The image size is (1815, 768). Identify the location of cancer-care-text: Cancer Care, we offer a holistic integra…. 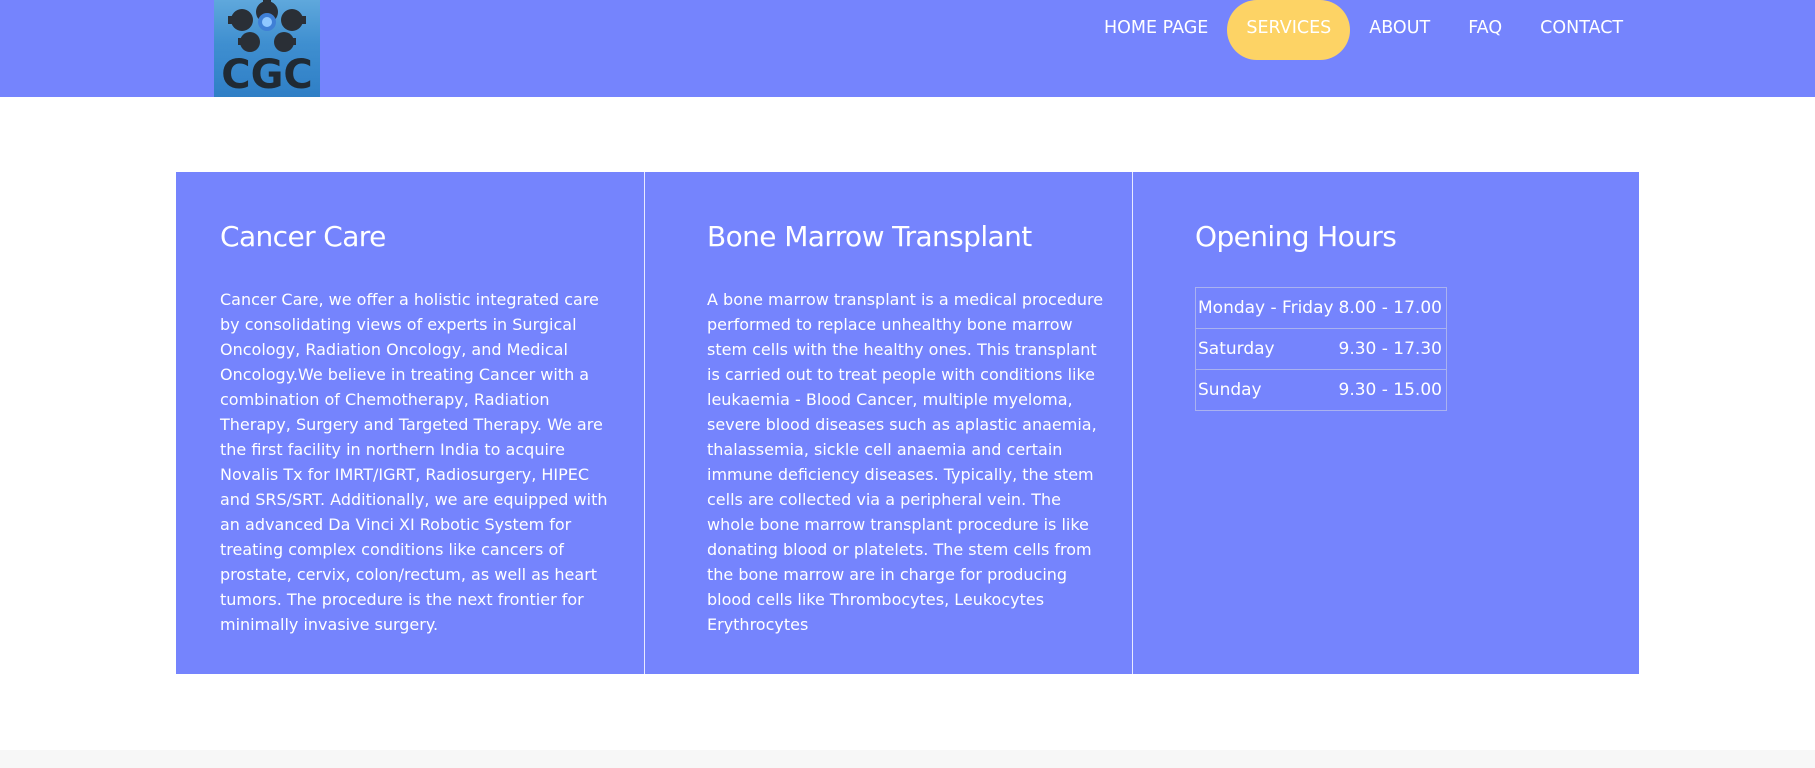
(414, 462).